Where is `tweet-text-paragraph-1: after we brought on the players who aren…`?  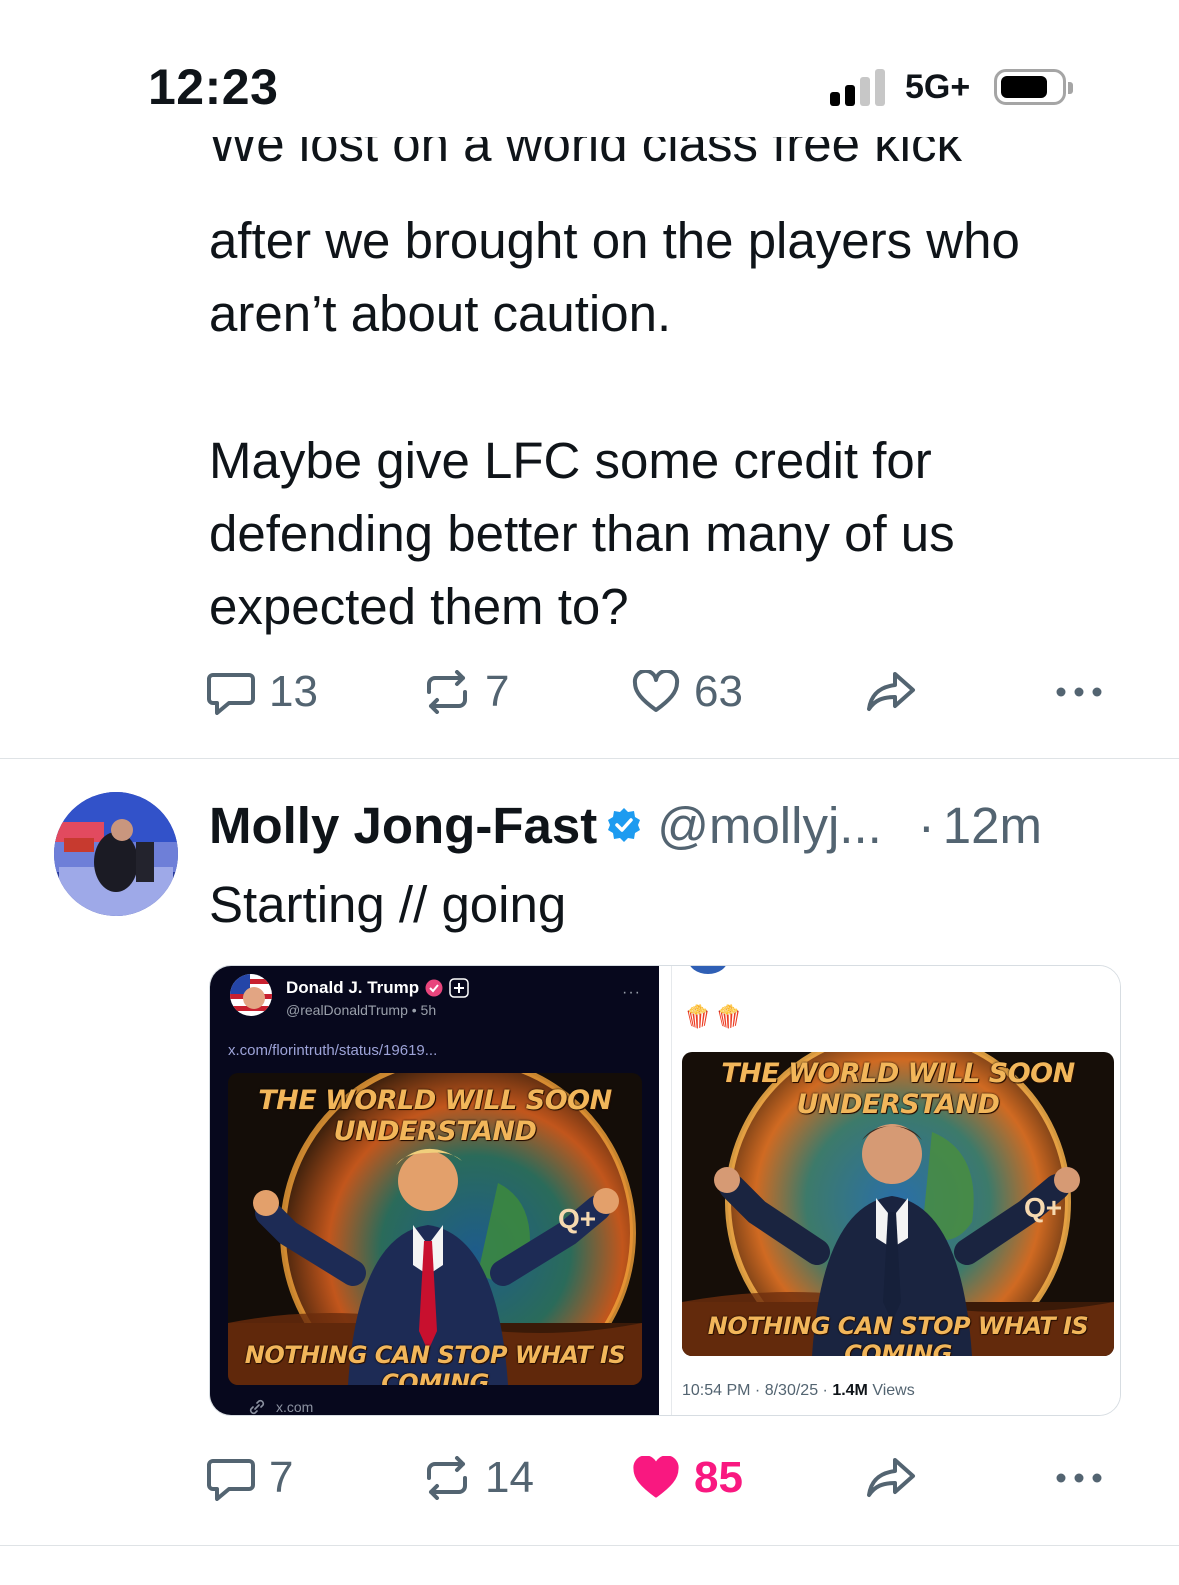
tweet-text-paragraph-1: after we brought on the players who aren… is located at coordinates (614, 277).